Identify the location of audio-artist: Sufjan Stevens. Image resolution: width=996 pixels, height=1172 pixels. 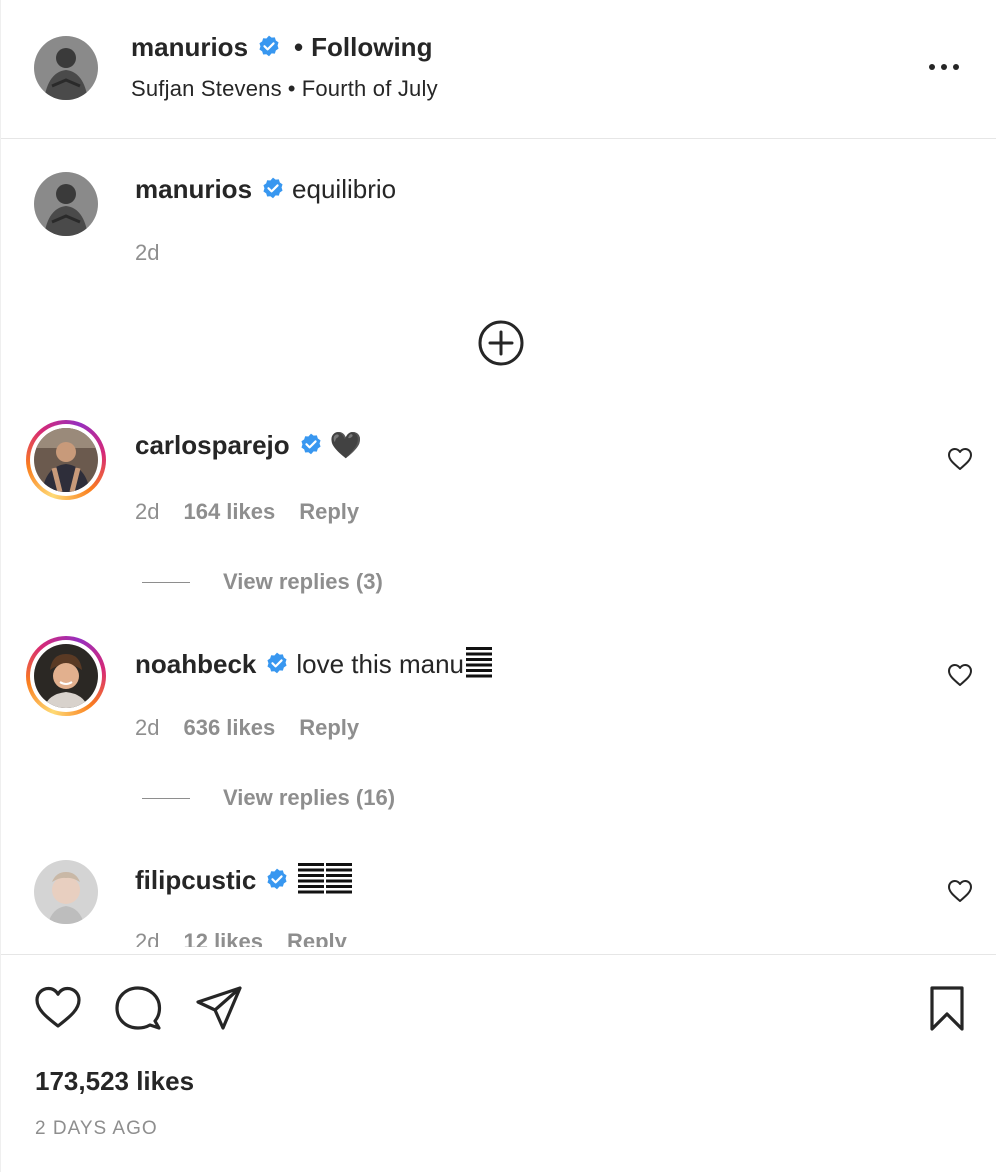
(206, 88).